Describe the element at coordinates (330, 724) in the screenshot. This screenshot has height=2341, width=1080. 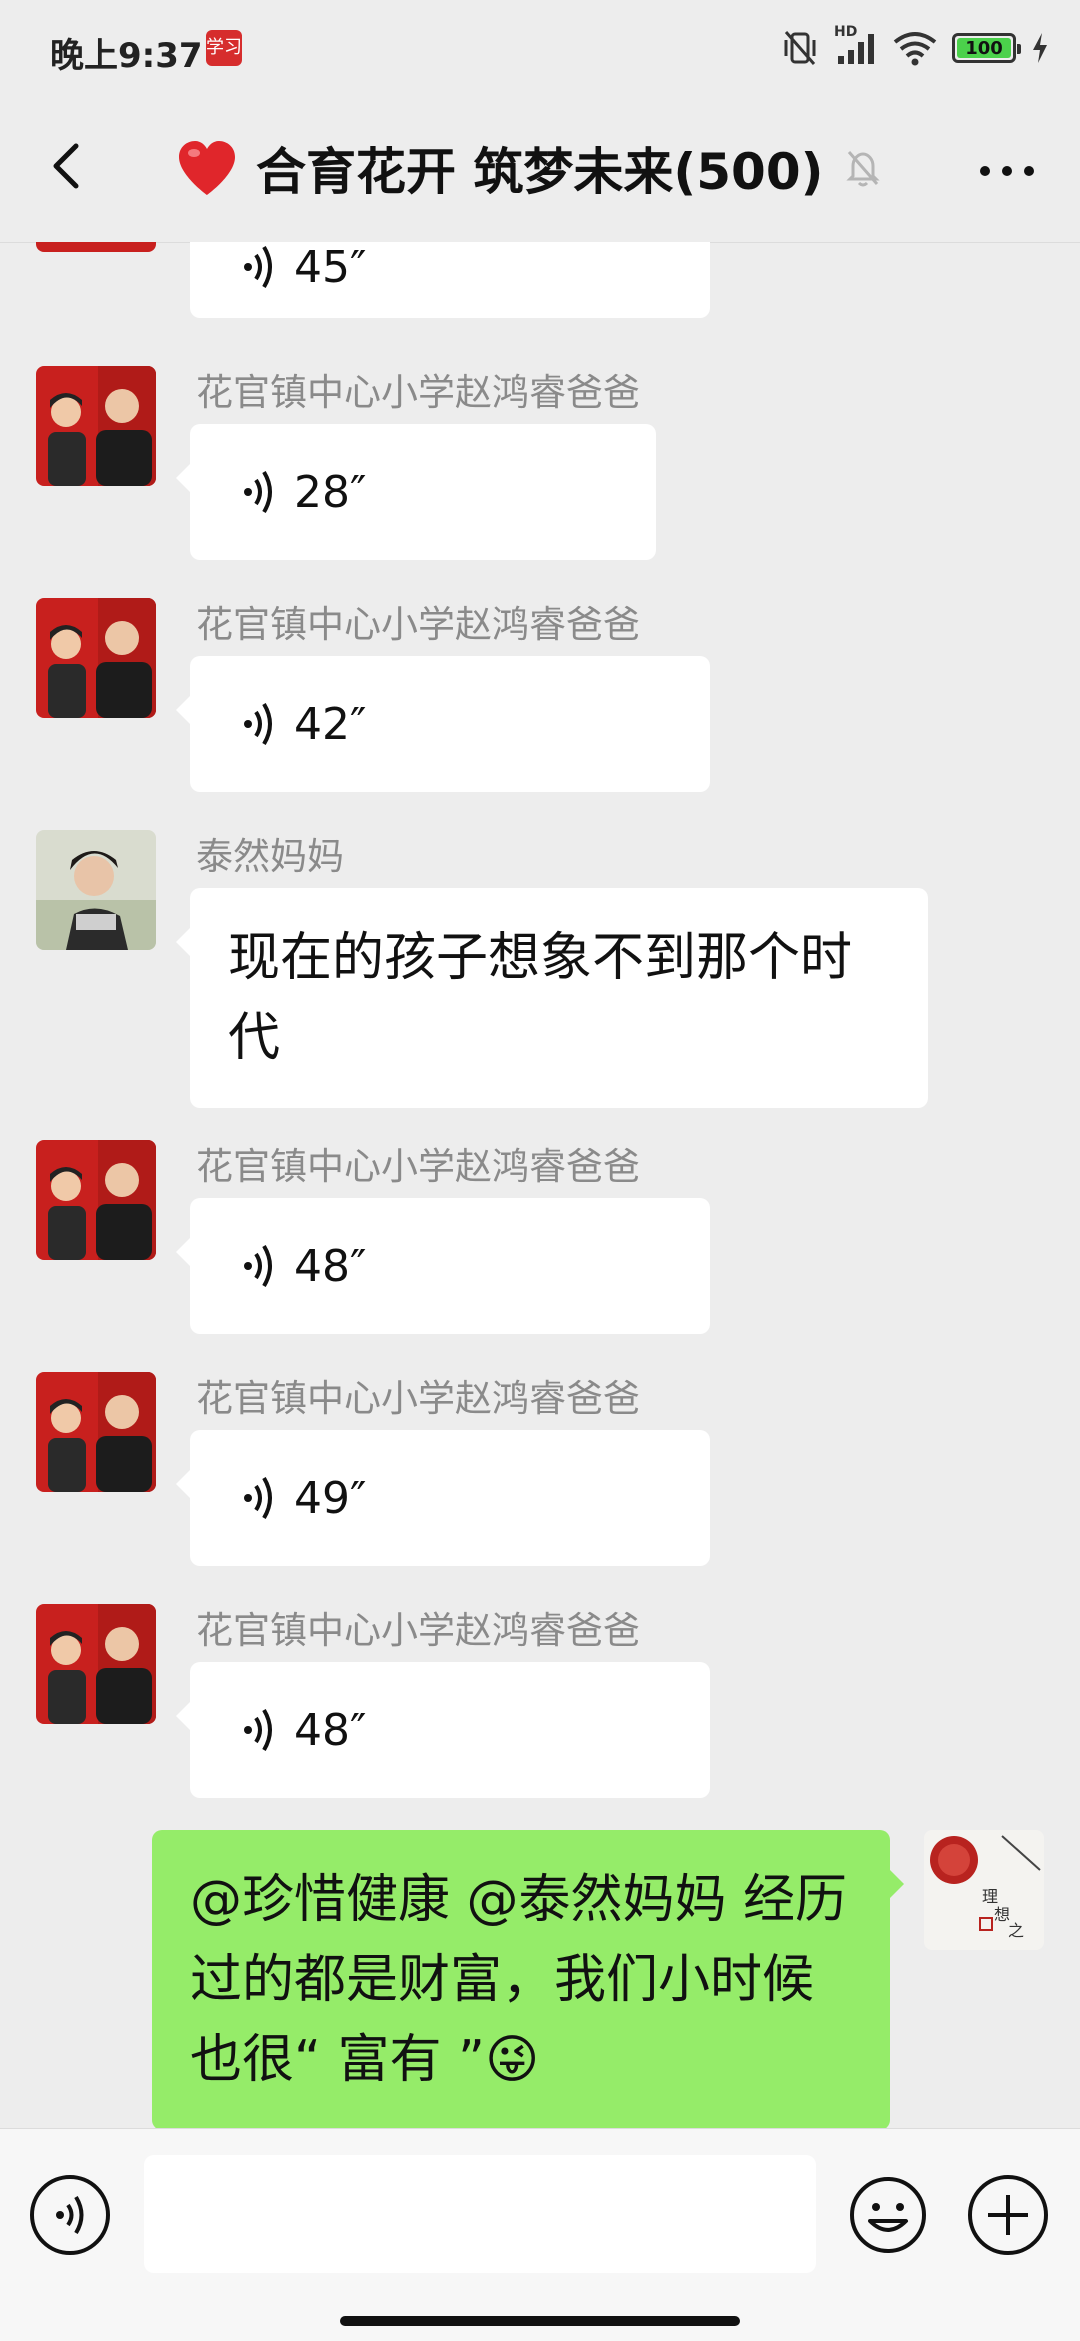
I see `voice-duration: 42″` at that location.